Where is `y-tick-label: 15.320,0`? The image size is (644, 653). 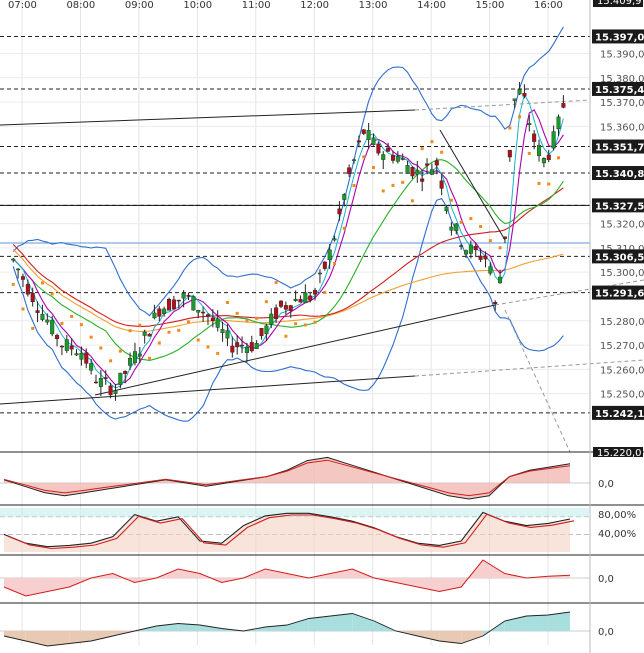 y-tick-label: 15.320,0 is located at coordinates (622, 225).